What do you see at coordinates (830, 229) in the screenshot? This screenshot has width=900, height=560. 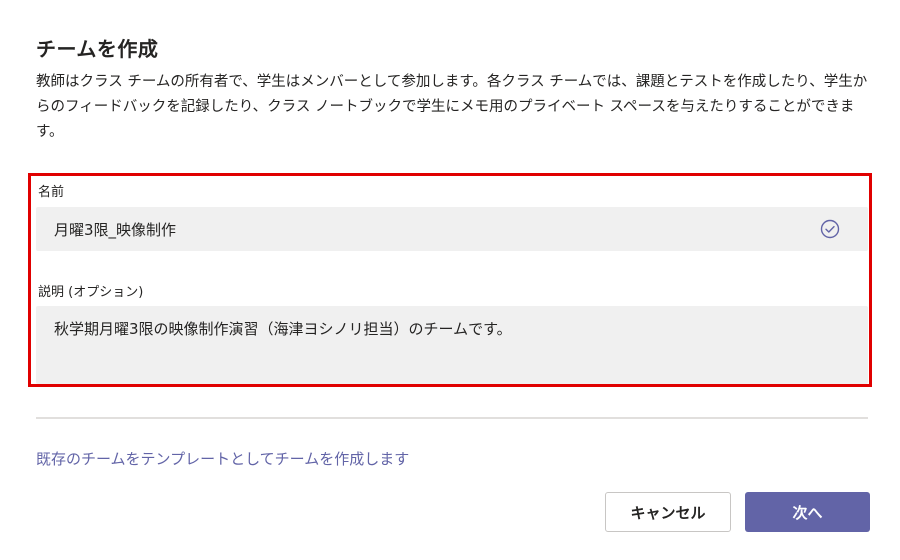 I see `check-circle-icon` at bounding box center [830, 229].